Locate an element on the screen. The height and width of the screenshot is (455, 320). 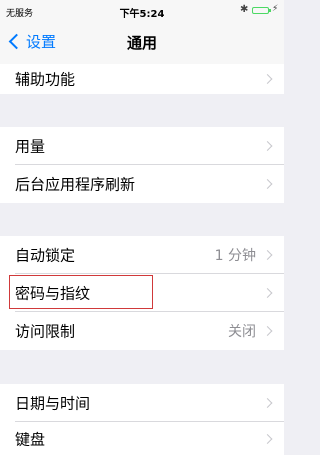
list-item-label: 日期与时间 is located at coordinates (53, 403).